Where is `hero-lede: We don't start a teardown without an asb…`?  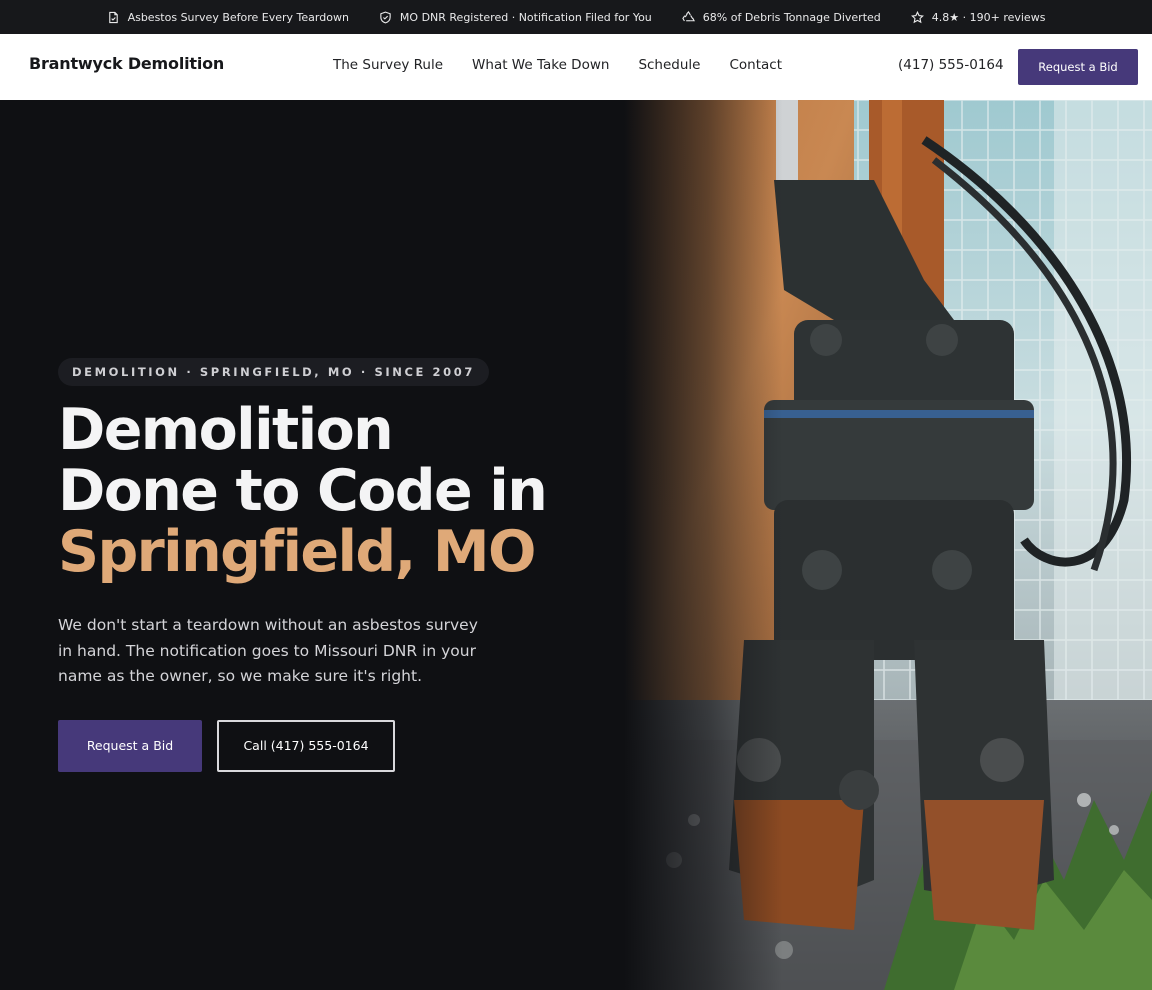 hero-lede: We don't start a teardown without an asb… is located at coordinates (268, 650).